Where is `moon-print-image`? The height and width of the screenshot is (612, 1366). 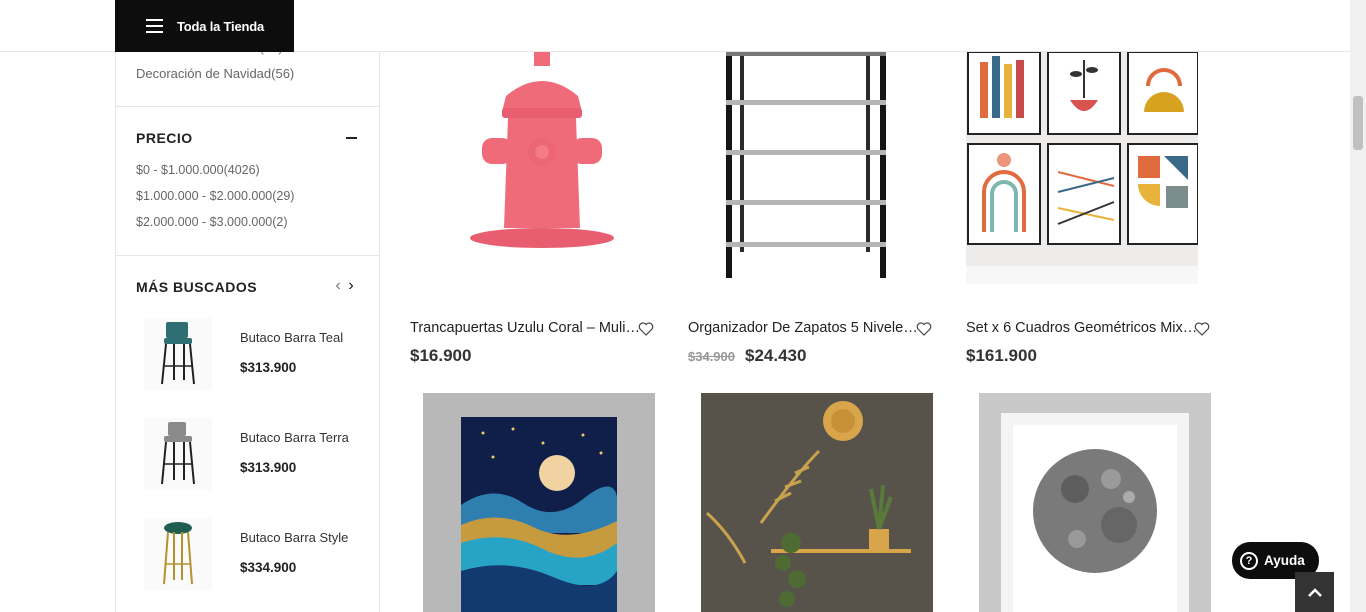 moon-print-image is located at coordinates (1095, 502).